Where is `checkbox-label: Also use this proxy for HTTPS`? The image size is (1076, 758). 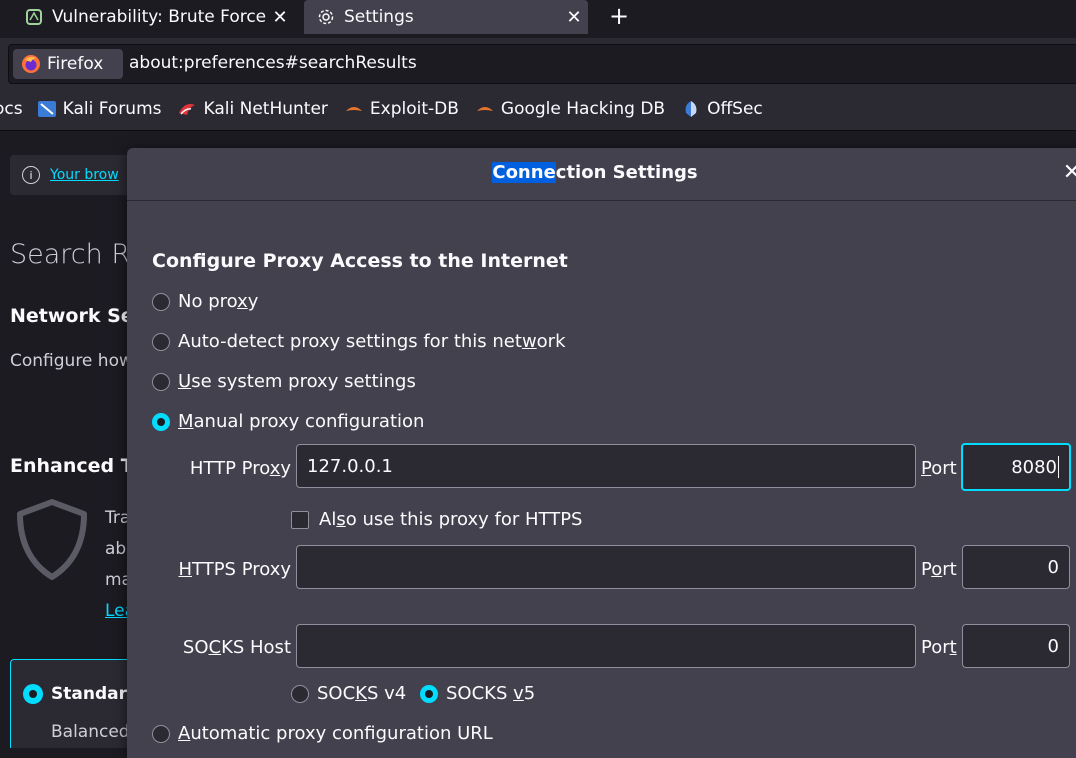
checkbox-label: Also use this proxy for HTTPS is located at coordinates (451, 519).